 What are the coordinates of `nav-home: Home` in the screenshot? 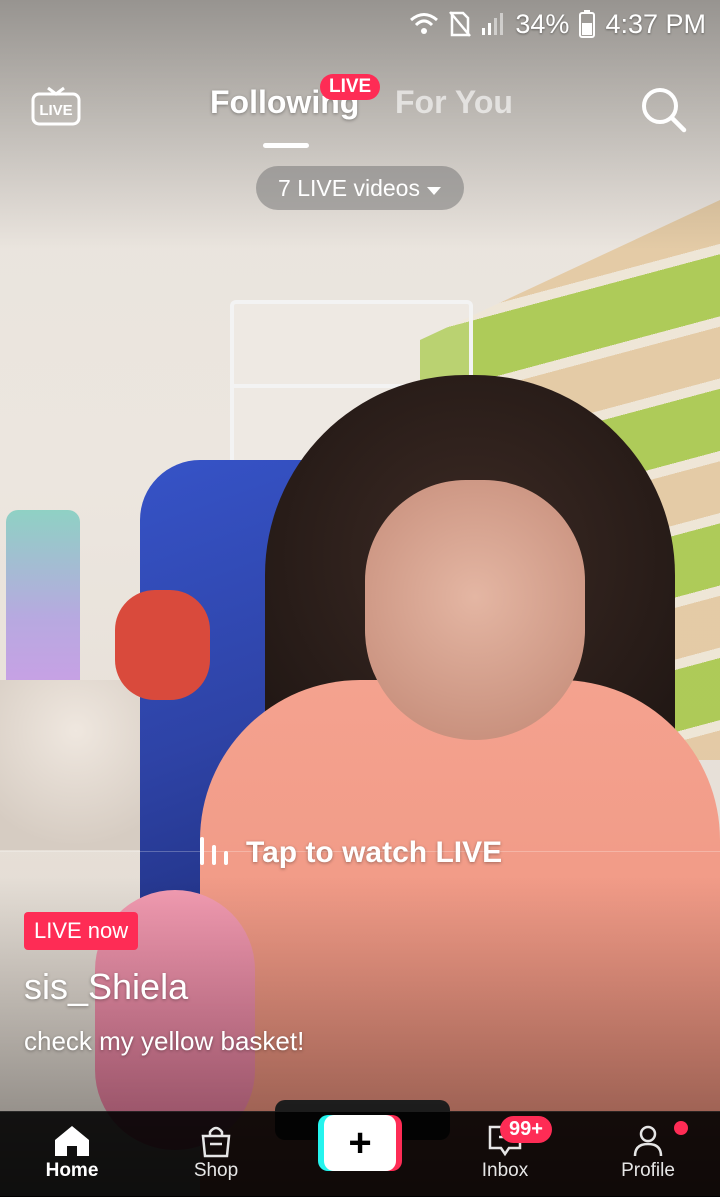 It's located at (72, 1151).